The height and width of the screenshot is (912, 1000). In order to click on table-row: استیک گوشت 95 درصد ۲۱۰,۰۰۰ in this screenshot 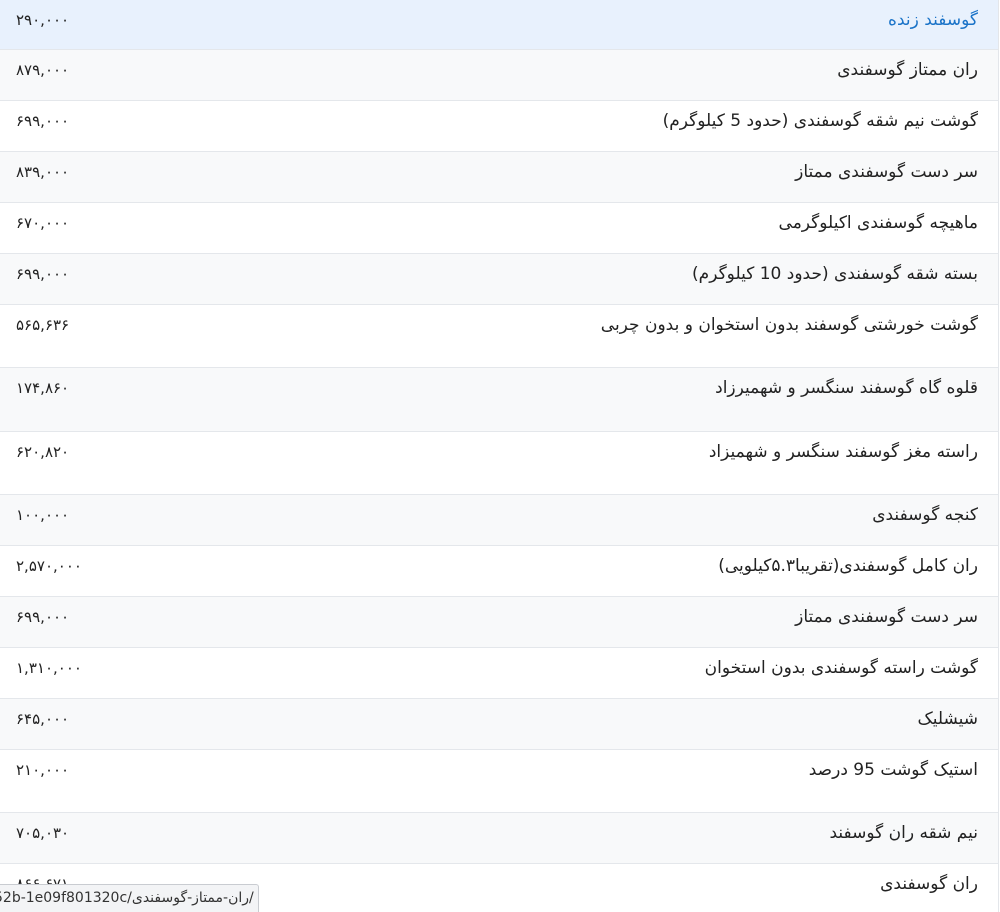, I will do `click(499, 781)`.